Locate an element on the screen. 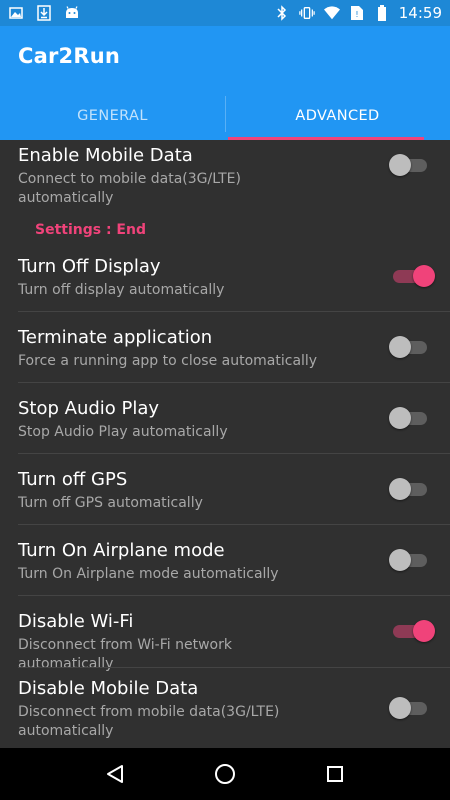  status-bar-right: ! 14:59 is located at coordinates (358, 13).